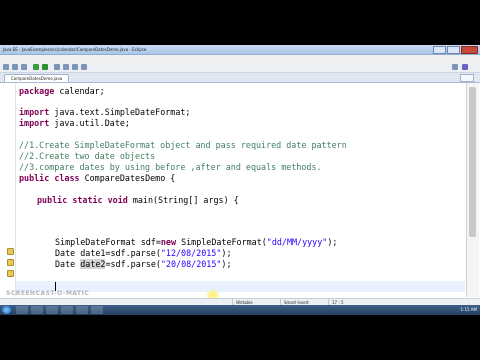 This screenshot has height=360, width=480. What do you see at coordinates (472, 162) in the screenshot?
I see `scrollbar-thumb` at bounding box center [472, 162].